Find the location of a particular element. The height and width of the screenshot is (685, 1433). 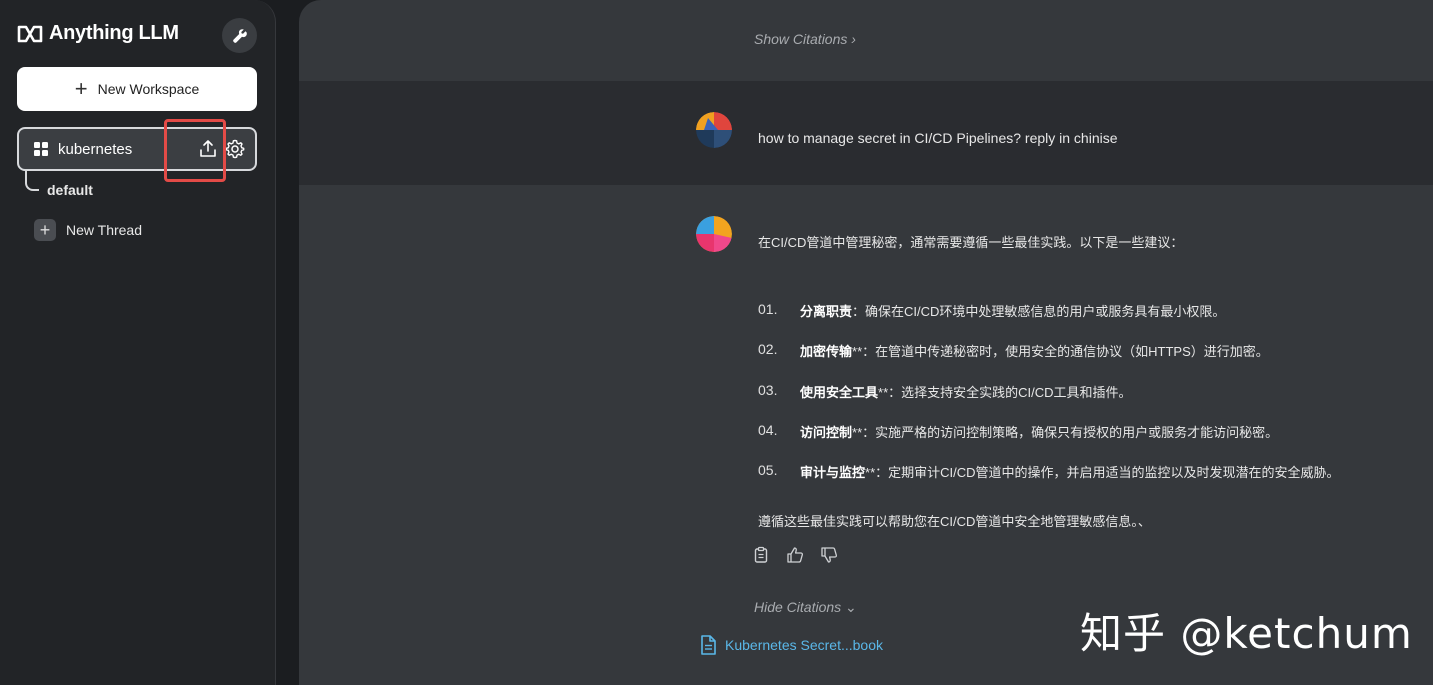

assistant-intro: 在CI/CD管道中管理秘密，通常需要遵循一些最佳实践。以下是一些建议： is located at coordinates (971, 242).